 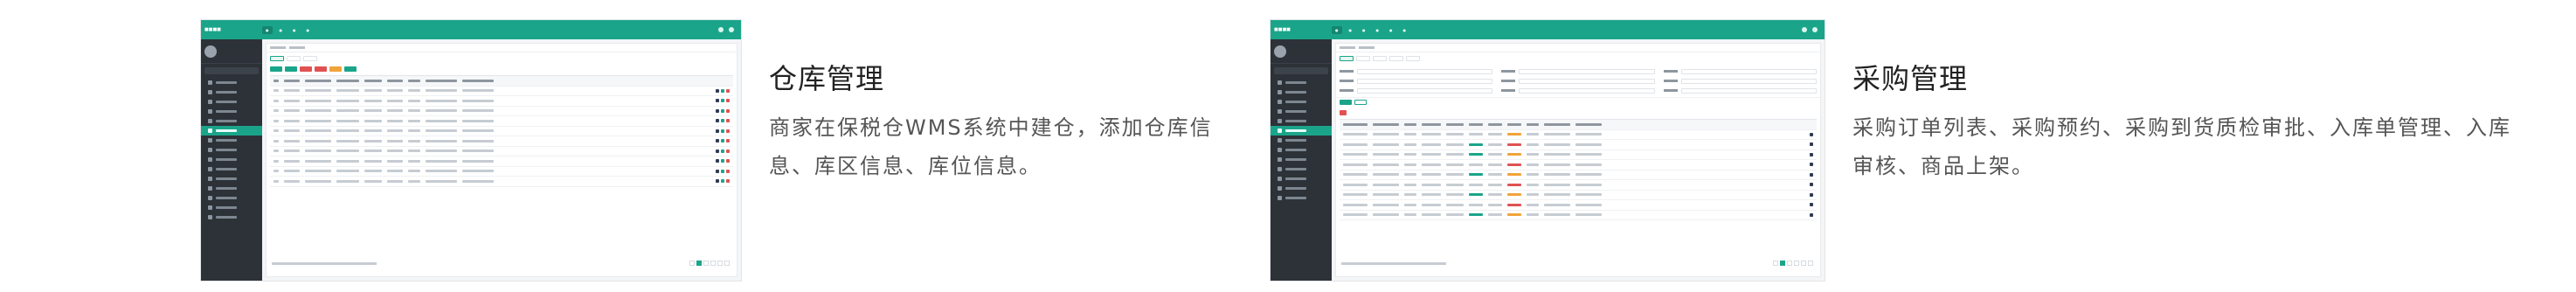 What do you see at coordinates (1360, 102) in the screenshot?
I see `reset-button` at bounding box center [1360, 102].